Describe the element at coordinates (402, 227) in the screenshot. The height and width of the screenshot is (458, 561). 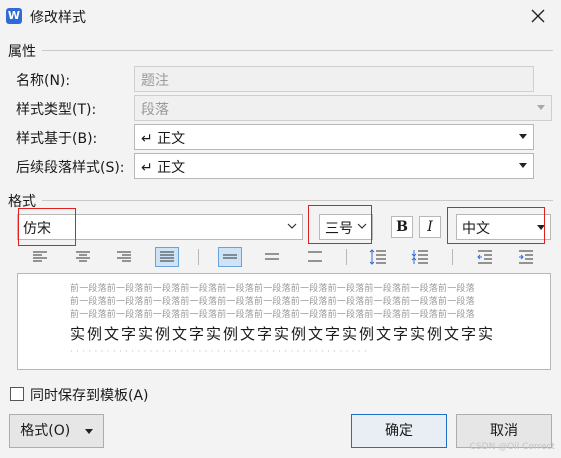
I see `bold-button: B` at that location.